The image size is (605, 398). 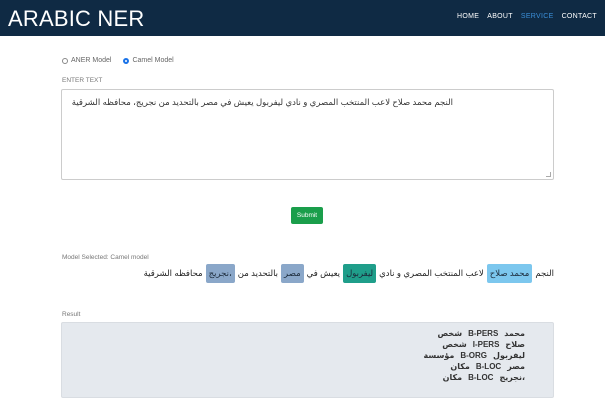 What do you see at coordinates (65, 60) in the screenshot?
I see `aner-model-radio` at bounding box center [65, 60].